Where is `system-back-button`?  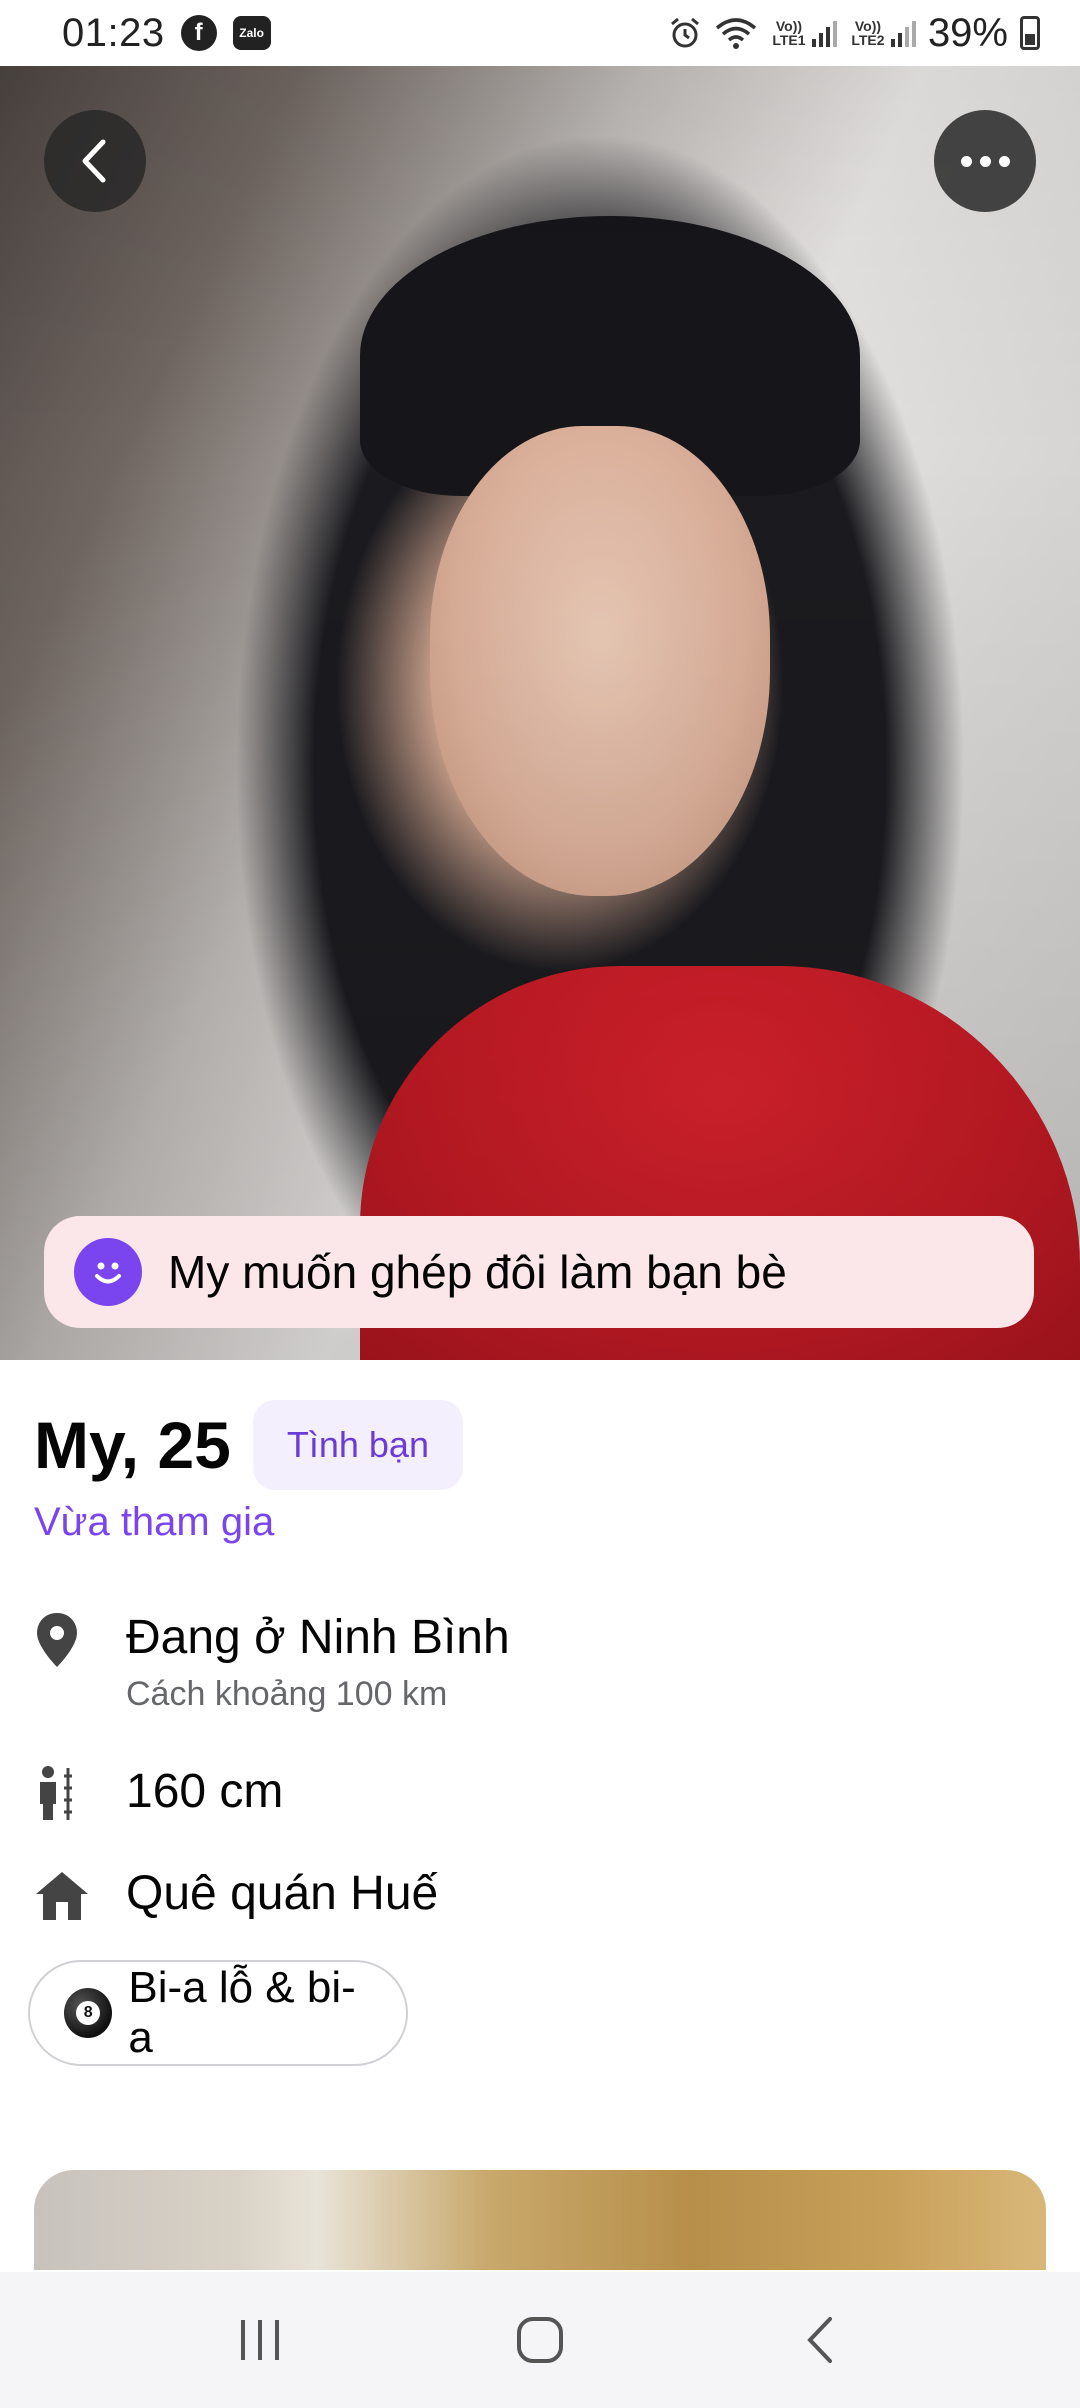 system-back-button is located at coordinates (820, 2340).